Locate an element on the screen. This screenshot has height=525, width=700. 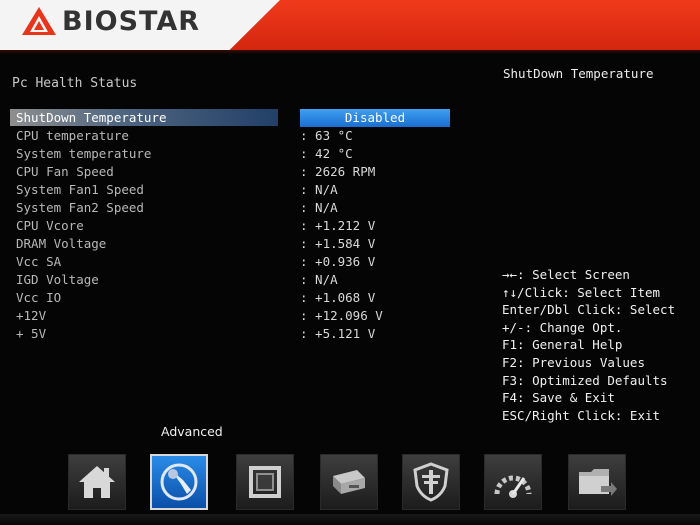
tab-save-exit is located at coordinates (597, 482).